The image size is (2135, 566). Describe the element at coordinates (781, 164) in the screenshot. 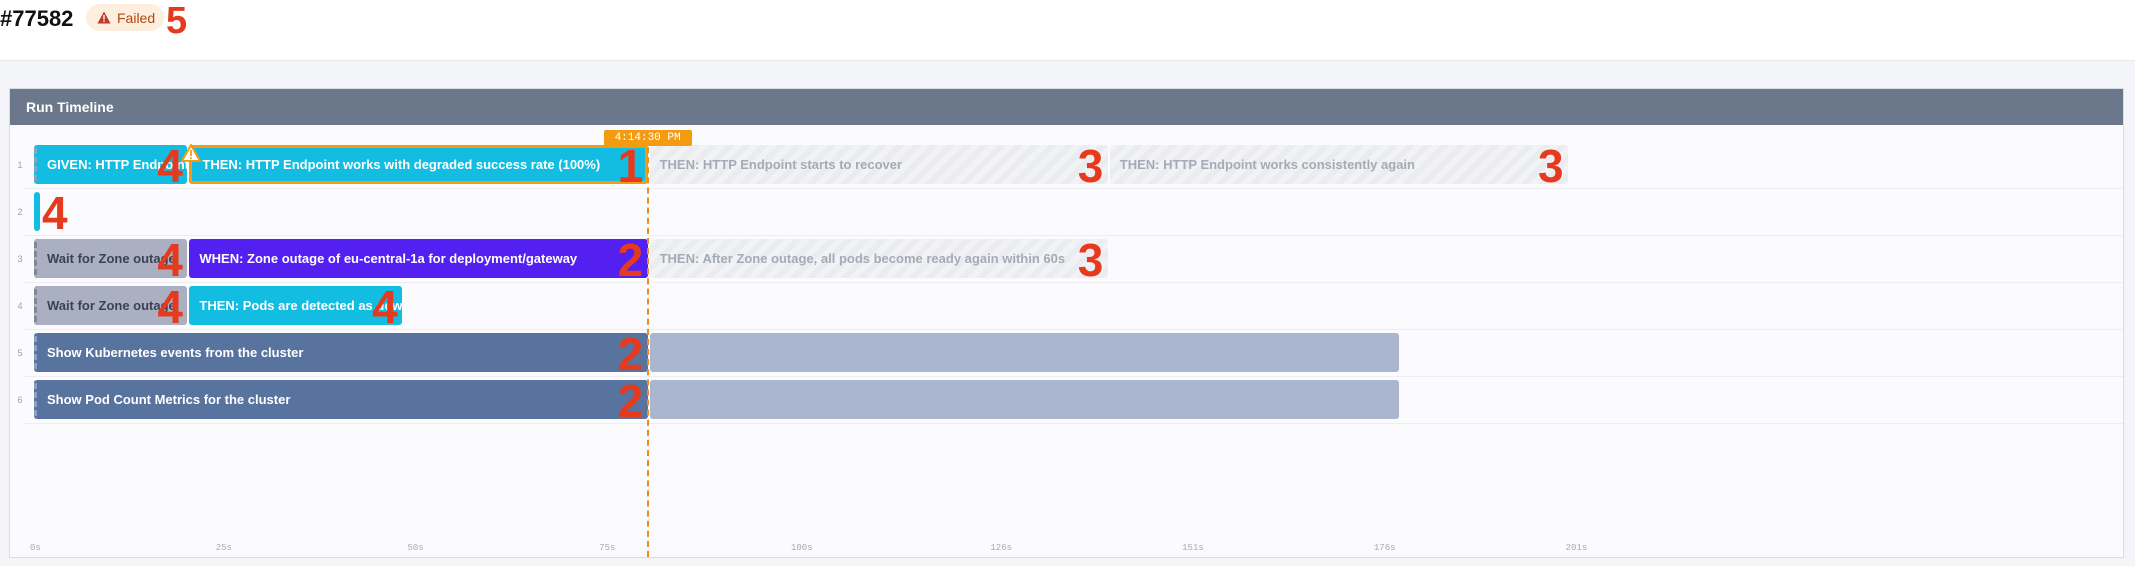

I see `step-label: THEN: HTTP Endpoint starts to recover` at that location.